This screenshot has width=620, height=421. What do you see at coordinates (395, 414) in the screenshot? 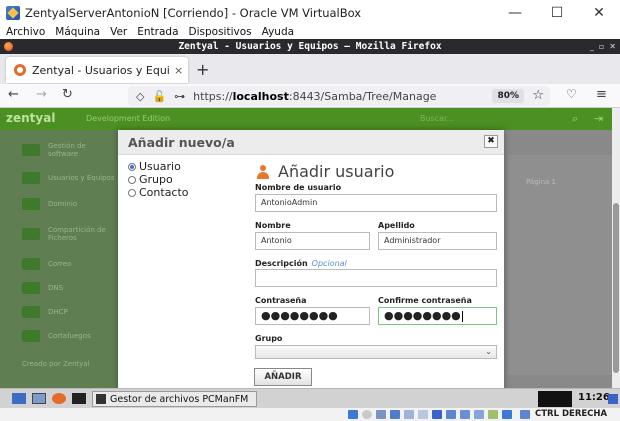
I see `network-adapter-icon` at bounding box center [395, 414].